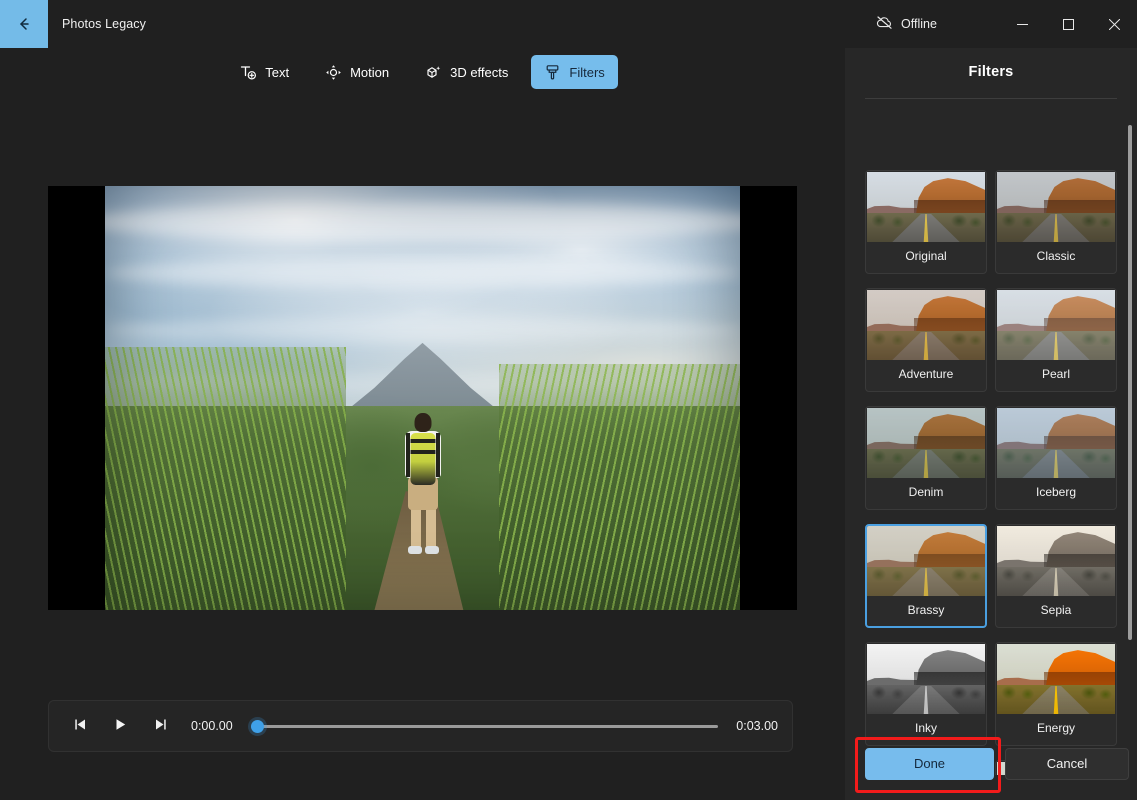 This screenshot has width=1137, height=800. What do you see at coordinates (264, 72) in the screenshot?
I see `tool-text: Text` at bounding box center [264, 72].